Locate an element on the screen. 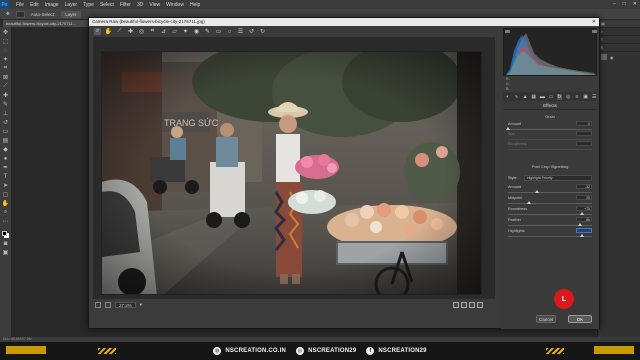 The image size is (640, 360). hand-icon: ✋ is located at coordinates (6, 203).